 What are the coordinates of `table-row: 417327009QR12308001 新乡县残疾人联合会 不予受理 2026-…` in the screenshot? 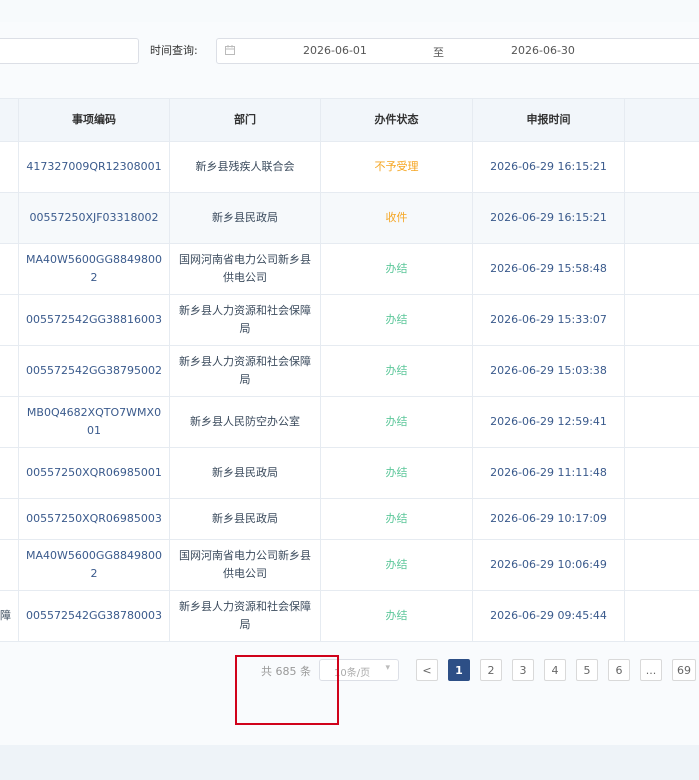 It's located at (349, 167).